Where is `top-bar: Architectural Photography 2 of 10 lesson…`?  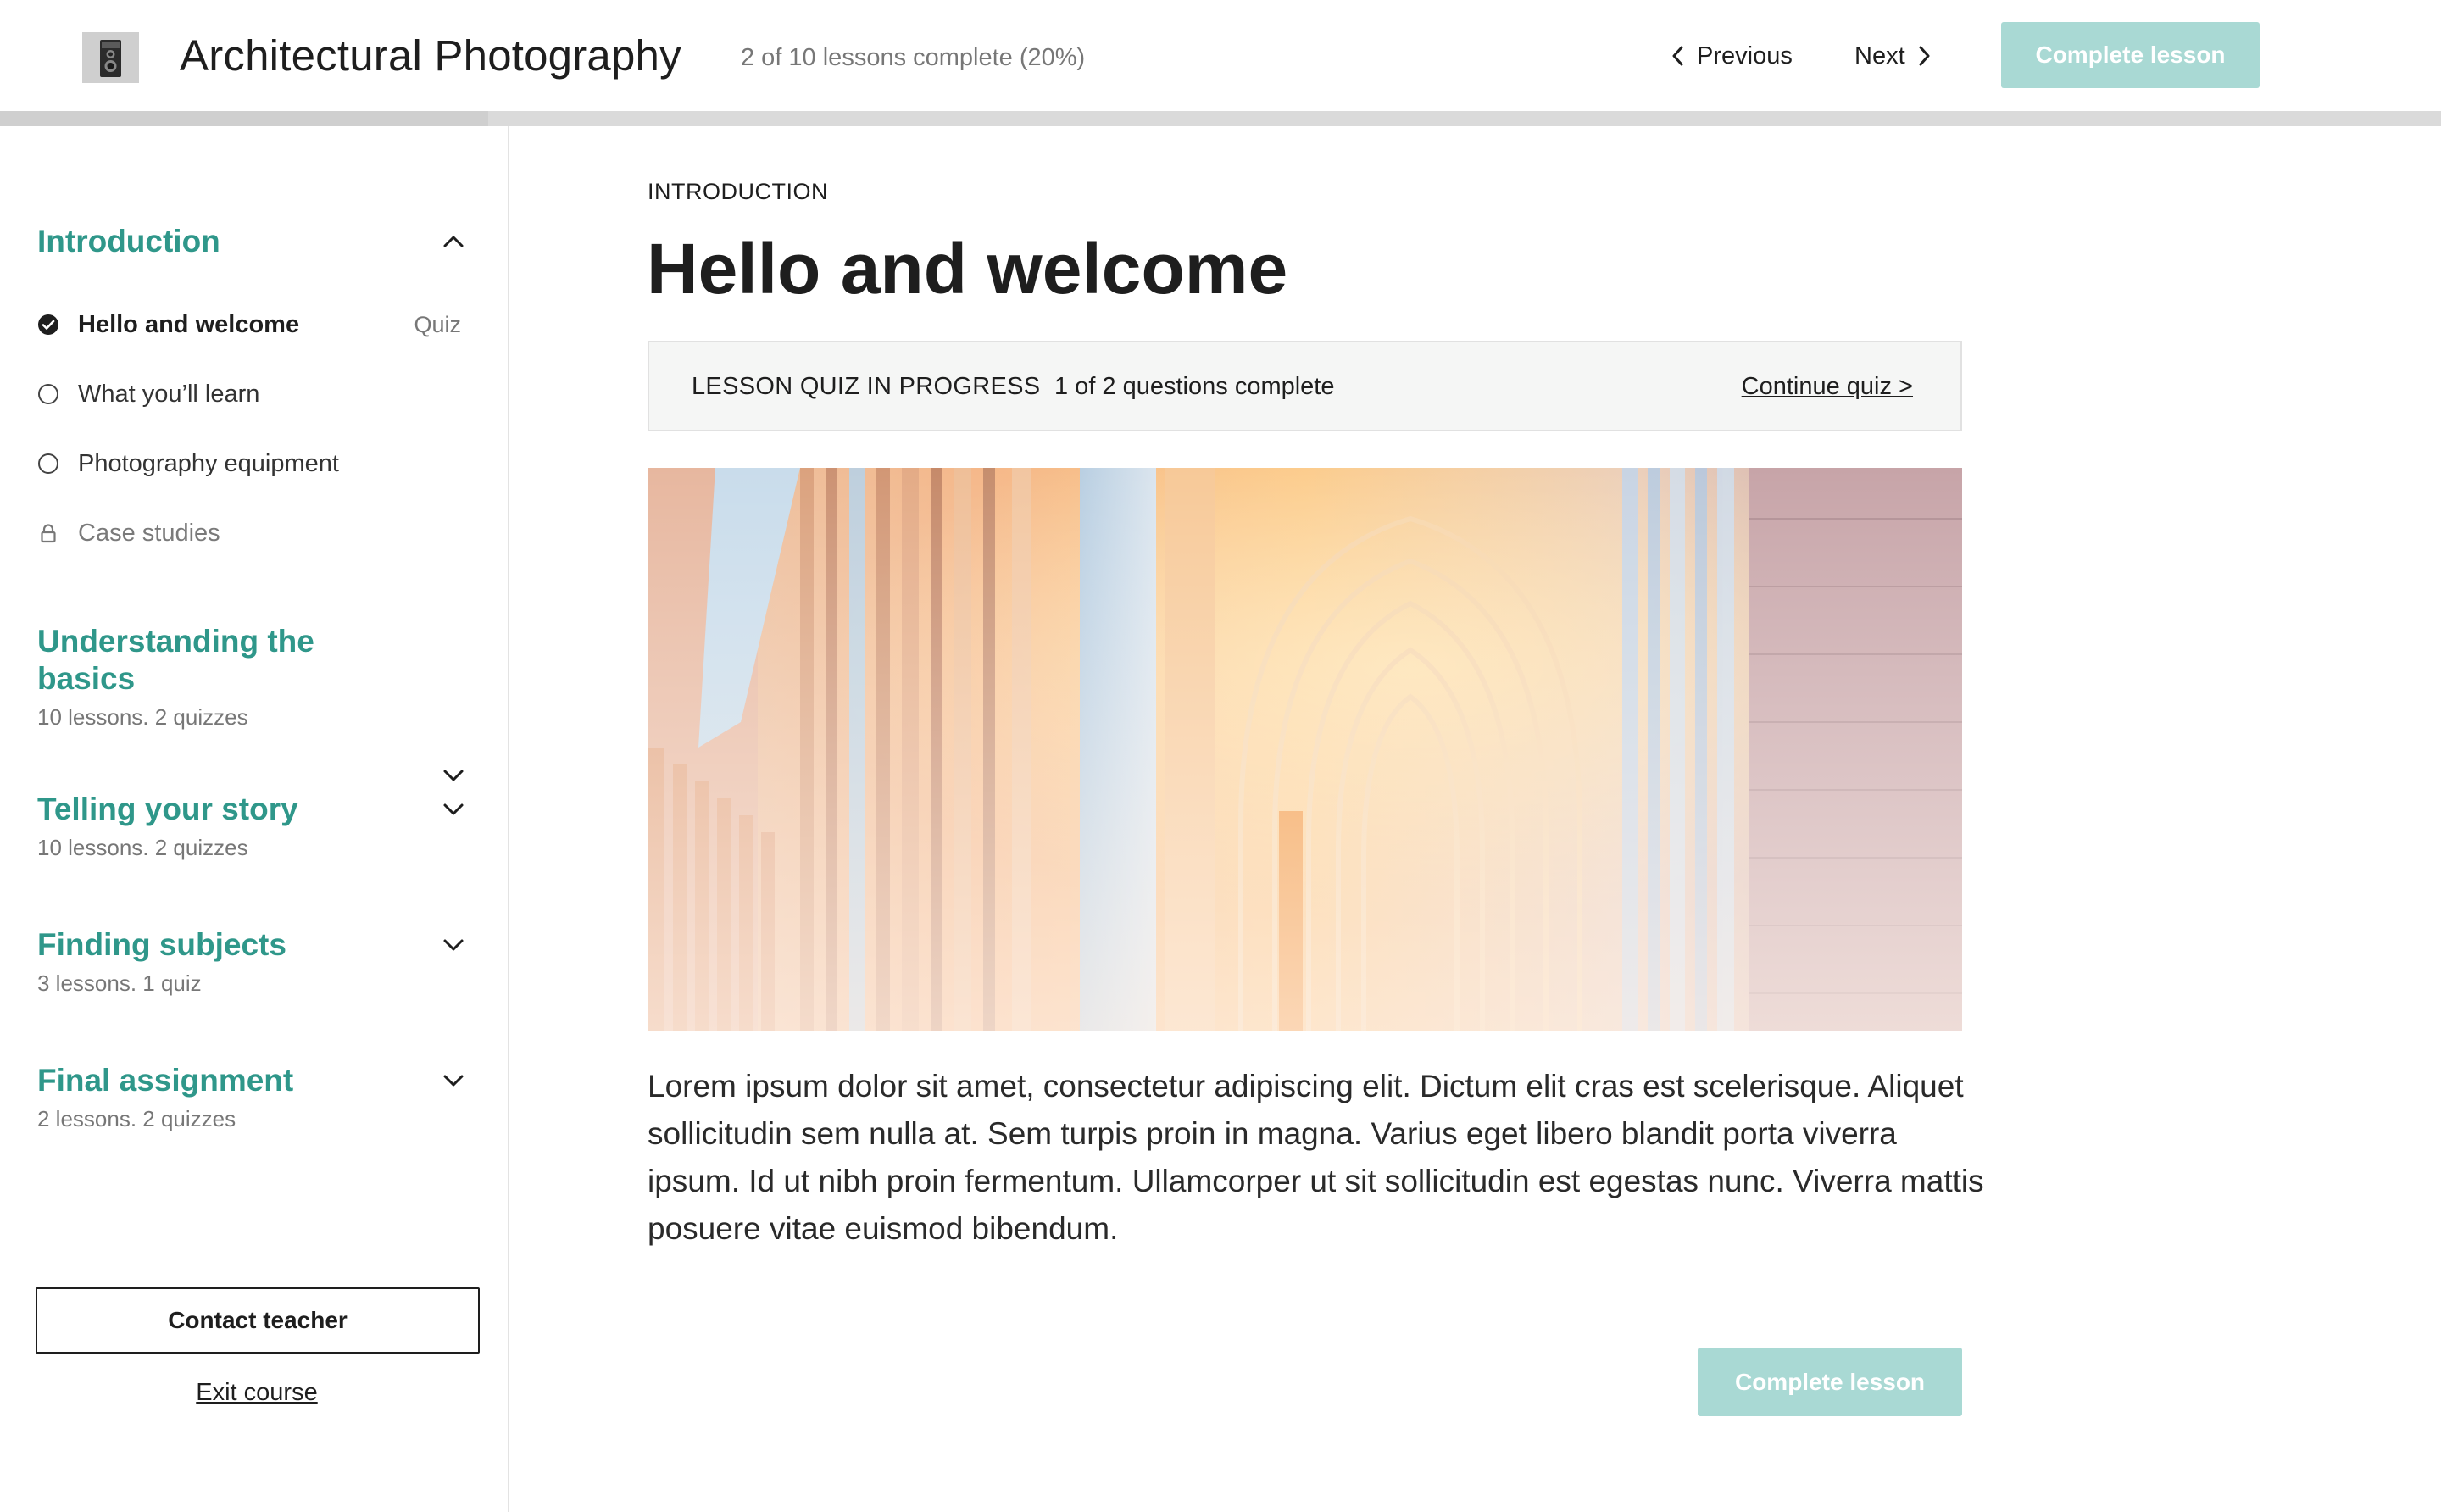 top-bar: Architectural Photography 2 of 10 lesson… is located at coordinates (1220, 55).